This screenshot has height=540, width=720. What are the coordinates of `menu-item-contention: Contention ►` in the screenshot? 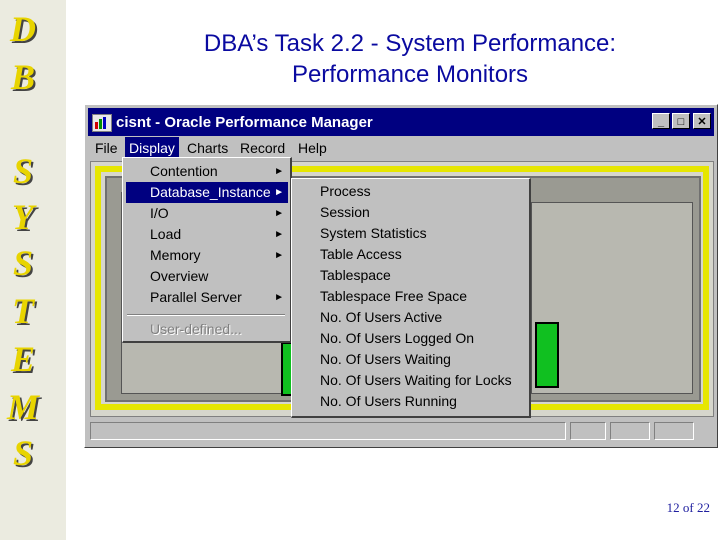 It's located at (207, 171).